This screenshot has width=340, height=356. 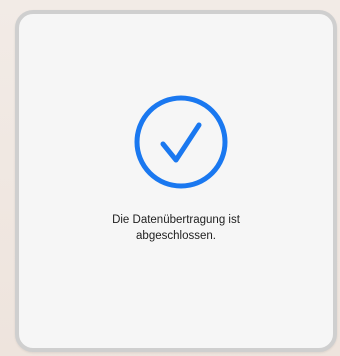 What do you see at coordinates (181, 142) in the screenshot?
I see `checkmark-circle-icon` at bounding box center [181, 142].